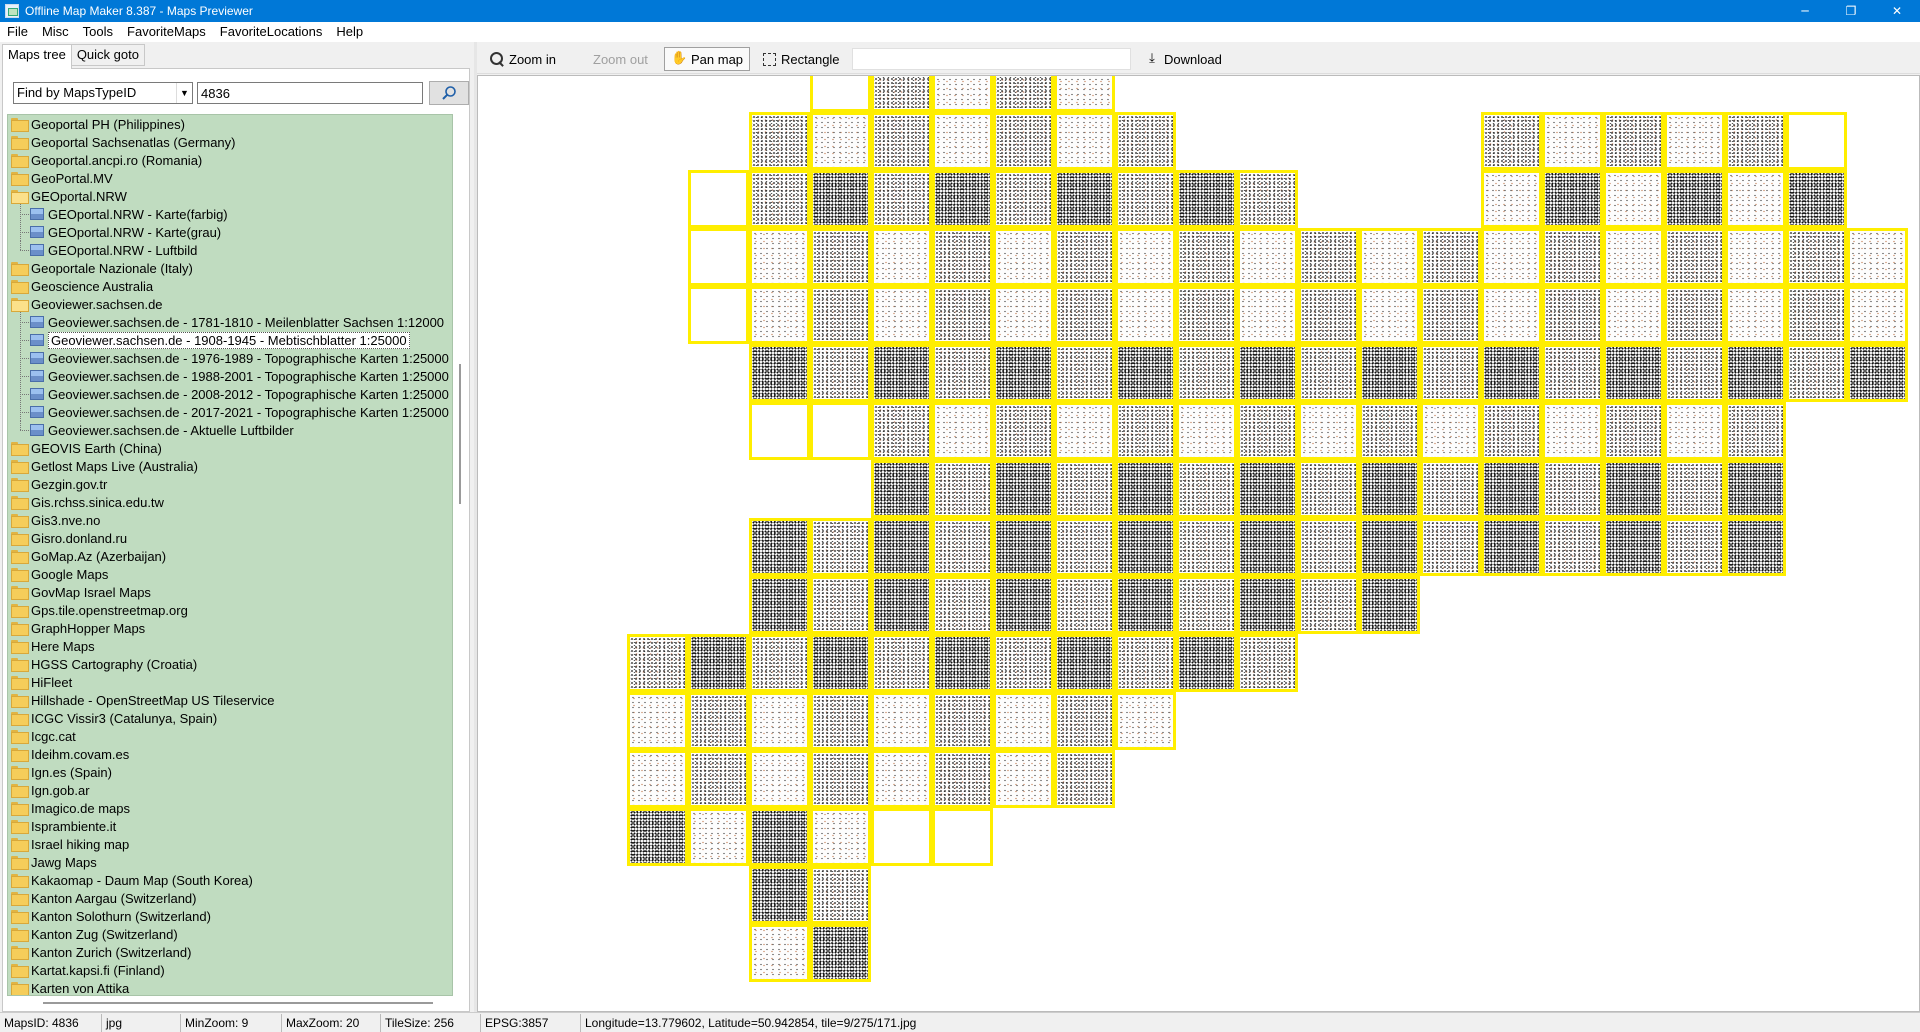 This screenshot has width=1920, height=1032. Describe the element at coordinates (230, 304) in the screenshot. I see `tree-item: Geoviewer.sachsen.de` at that location.